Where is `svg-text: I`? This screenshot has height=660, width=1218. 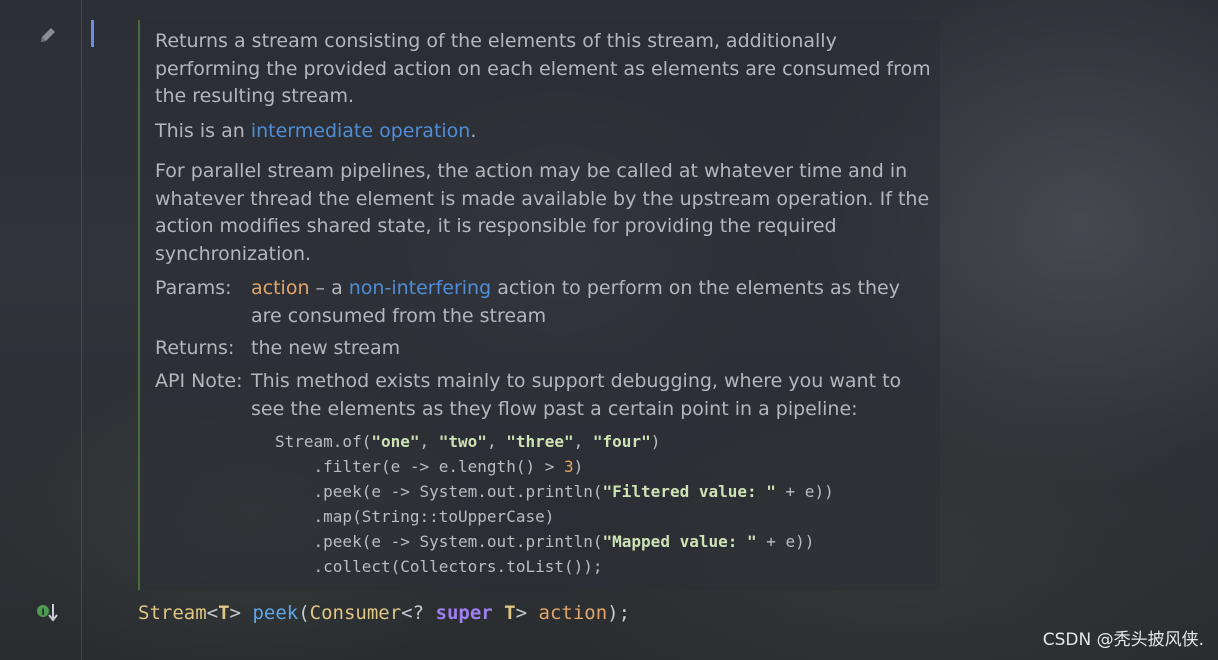
svg-text: I is located at coordinates (42, 613).